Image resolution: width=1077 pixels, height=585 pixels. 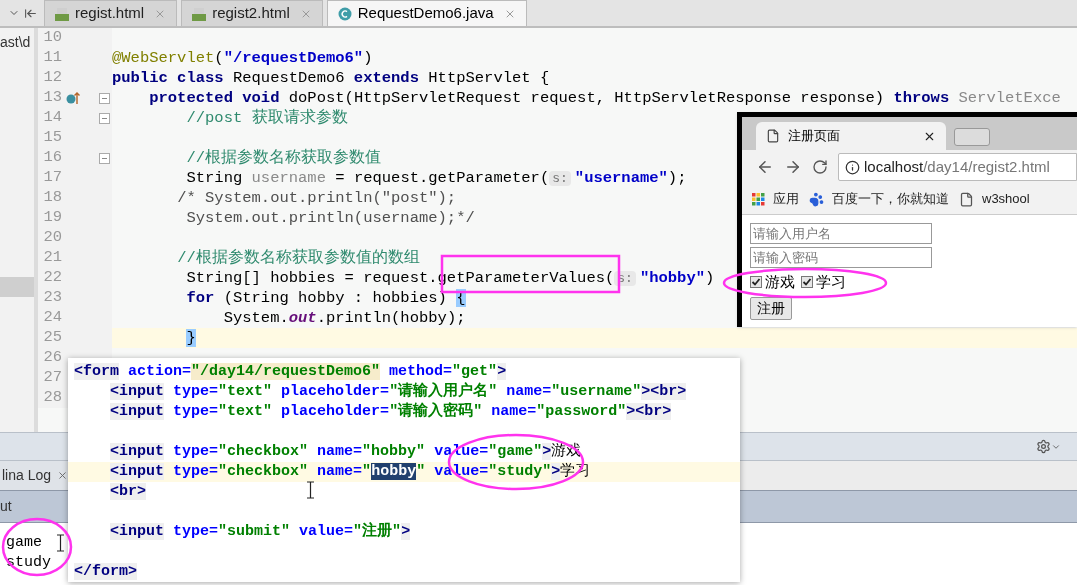 What do you see at coordinates (266, 118) in the screenshot?
I see `code-line: //post 获取请求参数` at bounding box center [266, 118].